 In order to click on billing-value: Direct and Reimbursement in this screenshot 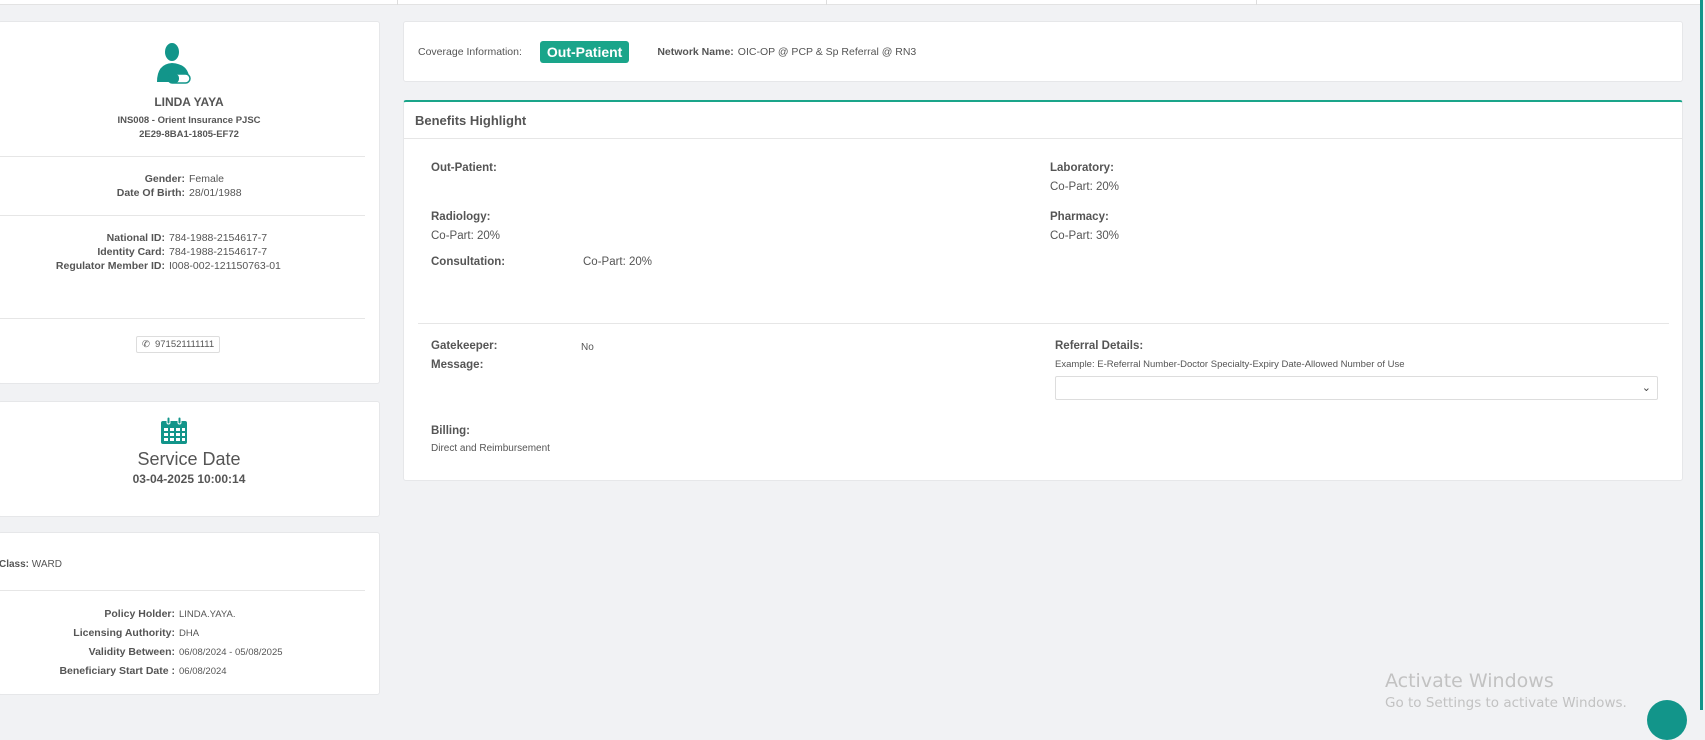, I will do `click(490, 448)`.